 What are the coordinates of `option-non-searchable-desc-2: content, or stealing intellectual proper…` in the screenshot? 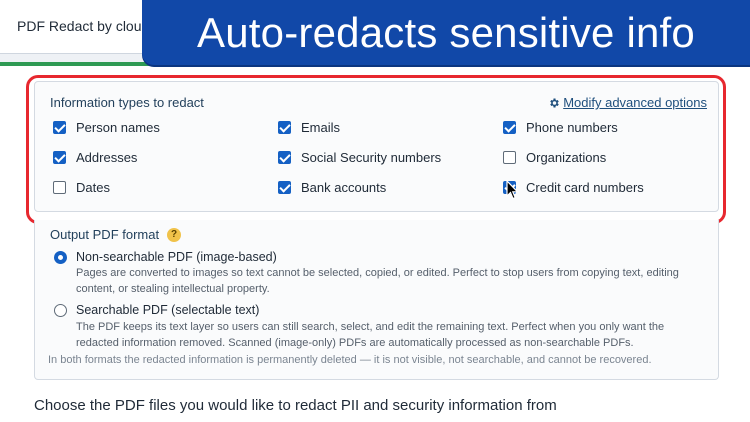 It's located at (173, 289).